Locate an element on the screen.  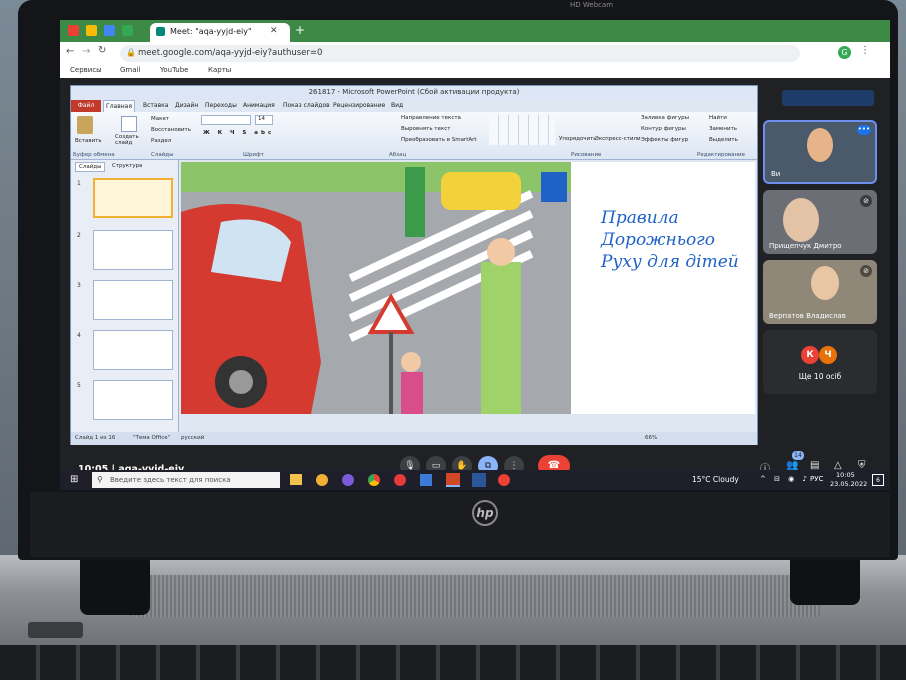
bookmarks-bar: Сервисы Gmail YouTube Карты is located at coordinates (475, 71).